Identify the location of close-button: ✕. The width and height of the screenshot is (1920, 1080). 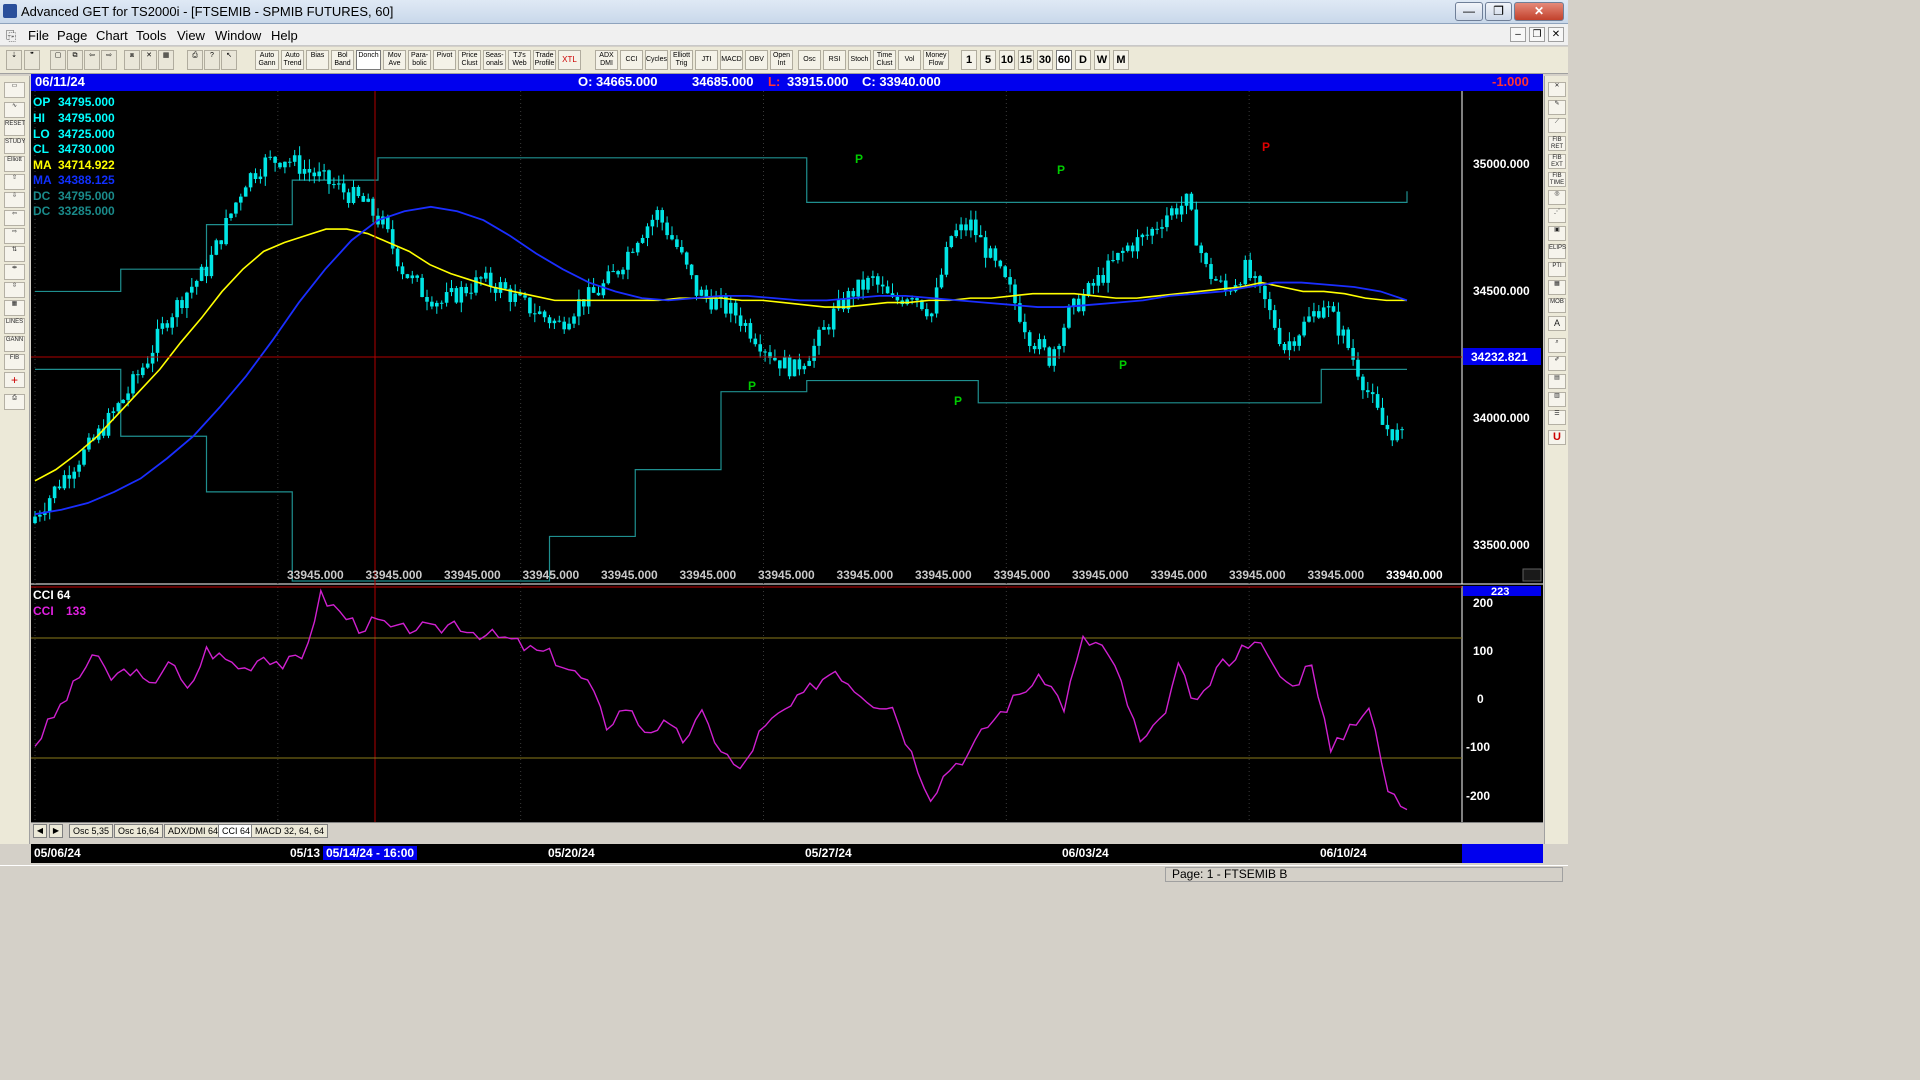
(1539, 11).